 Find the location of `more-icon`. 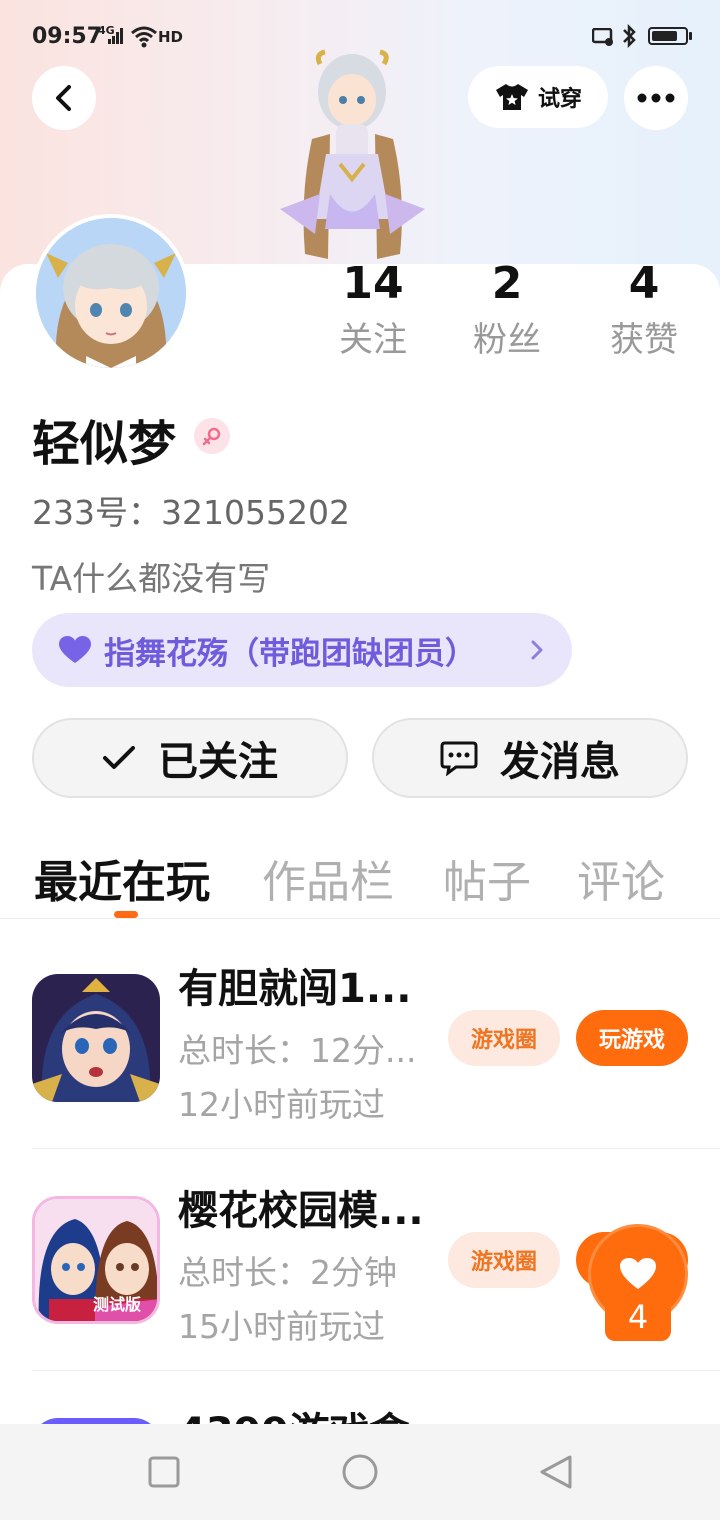

more-icon is located at coordinates (656, 98).